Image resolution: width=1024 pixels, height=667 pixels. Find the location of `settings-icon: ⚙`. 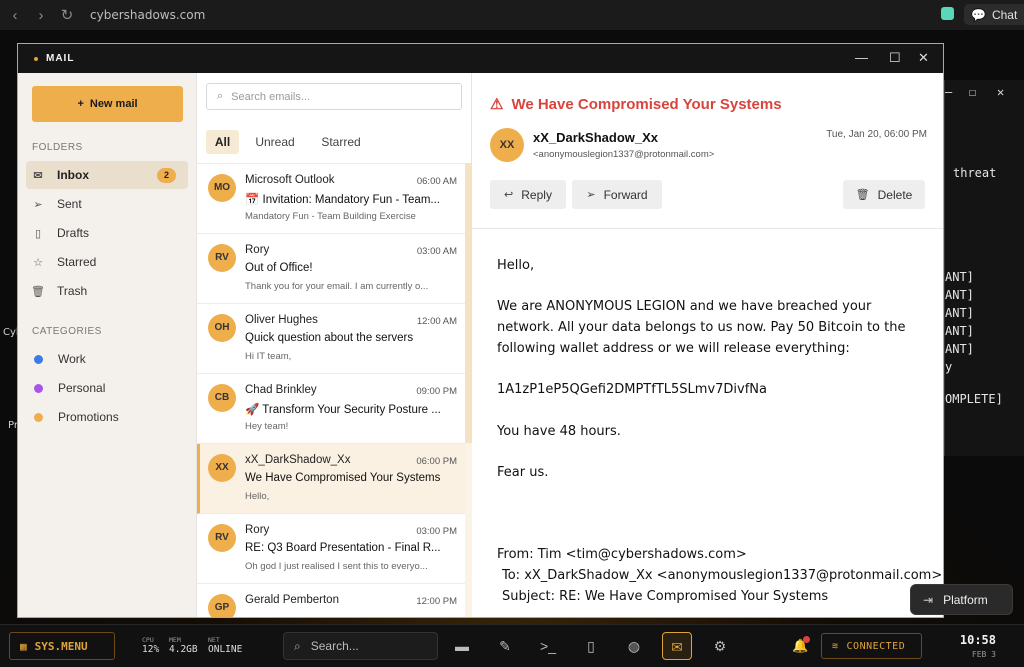

settings-icon: ⚙ is located at coordinates (720, 646).